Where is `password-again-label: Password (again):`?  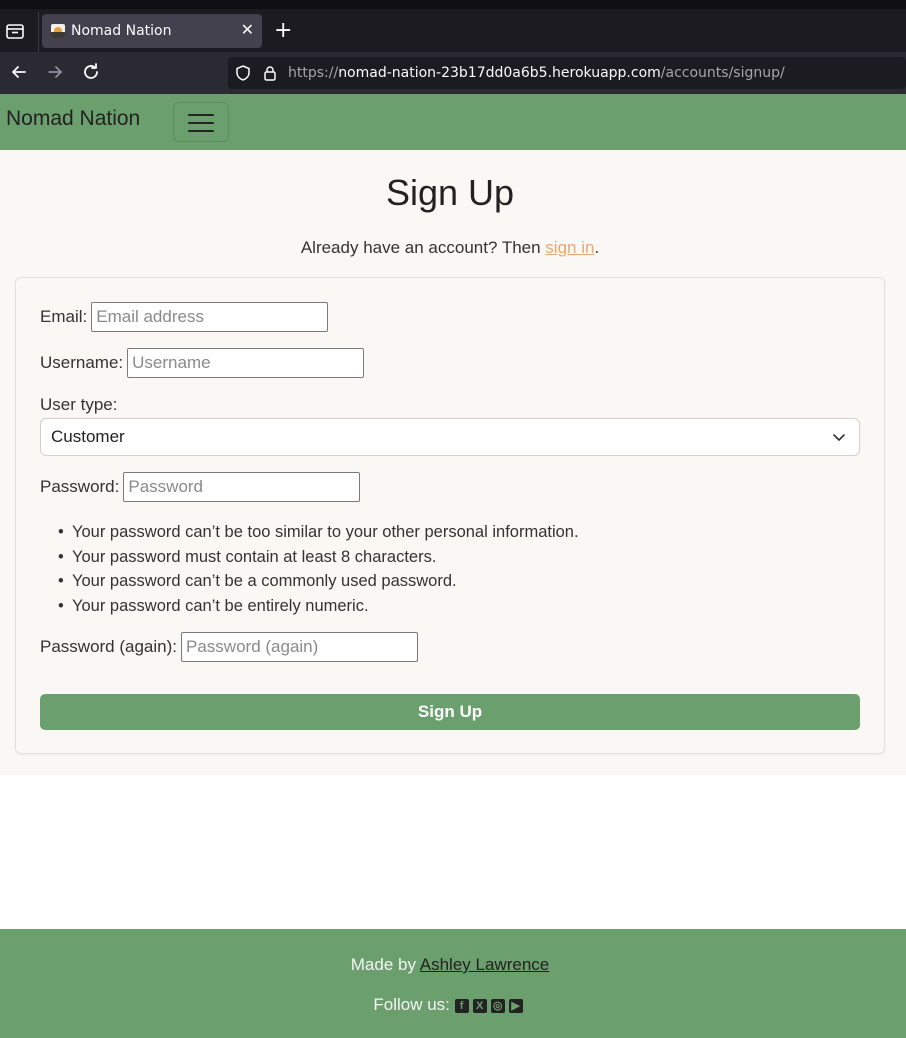
password-again-label: Password (again): is located at coordinates (109, 646).